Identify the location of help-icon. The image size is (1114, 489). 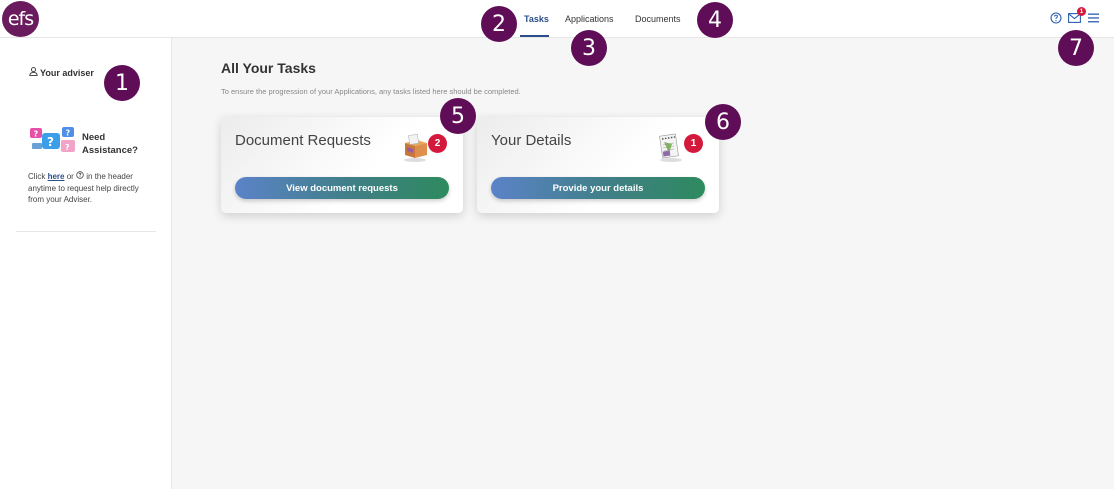
(1055, 17).